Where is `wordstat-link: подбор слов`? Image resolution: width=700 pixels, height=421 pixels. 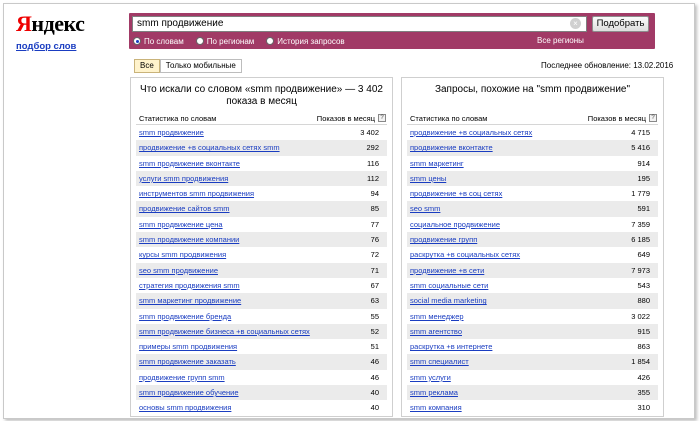 wordstat-link: подбор слов is located at coordinates (46, 46).